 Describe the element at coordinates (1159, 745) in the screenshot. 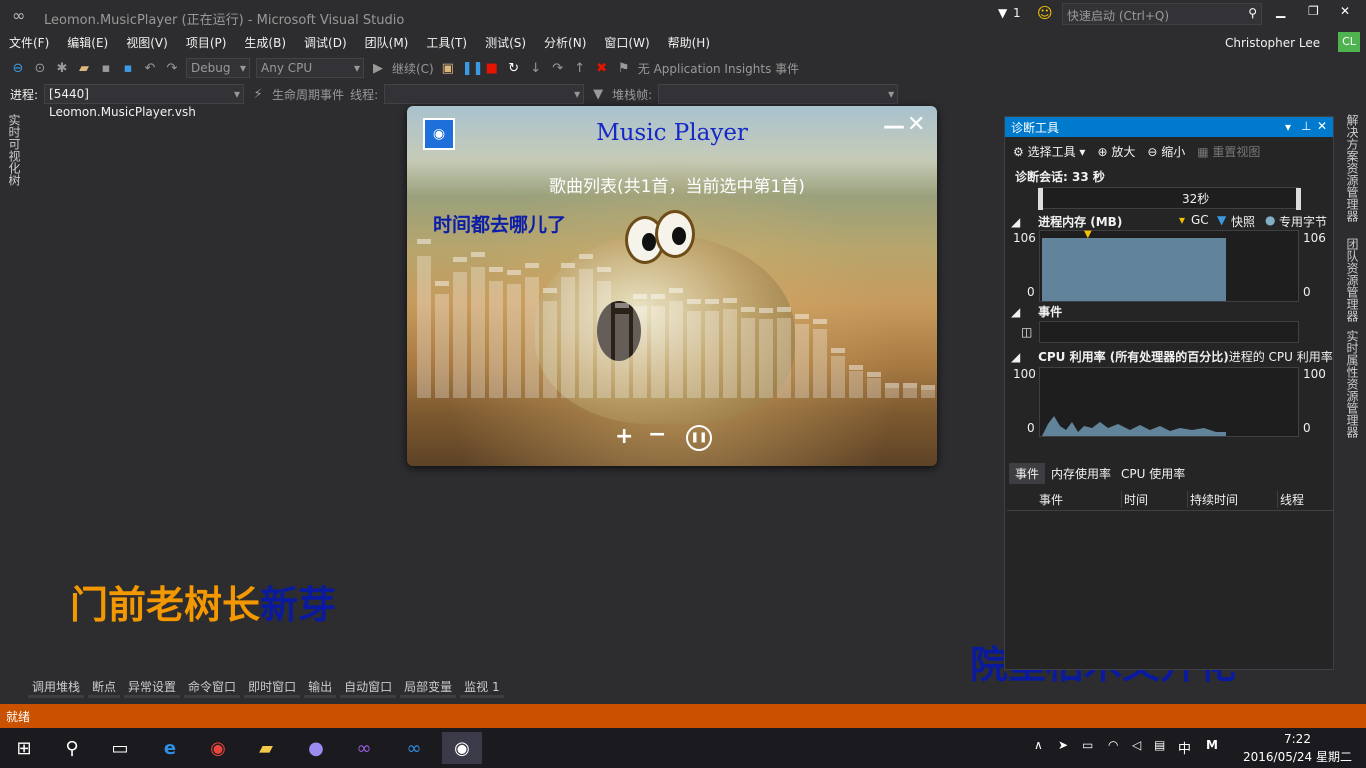

I see `action-center-icon: ▤` at that location.